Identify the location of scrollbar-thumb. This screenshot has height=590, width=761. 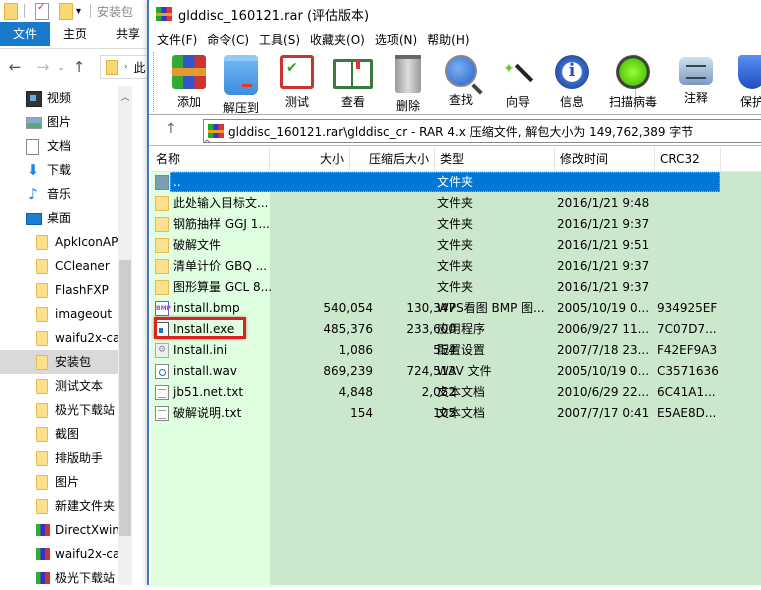
(125, 398).